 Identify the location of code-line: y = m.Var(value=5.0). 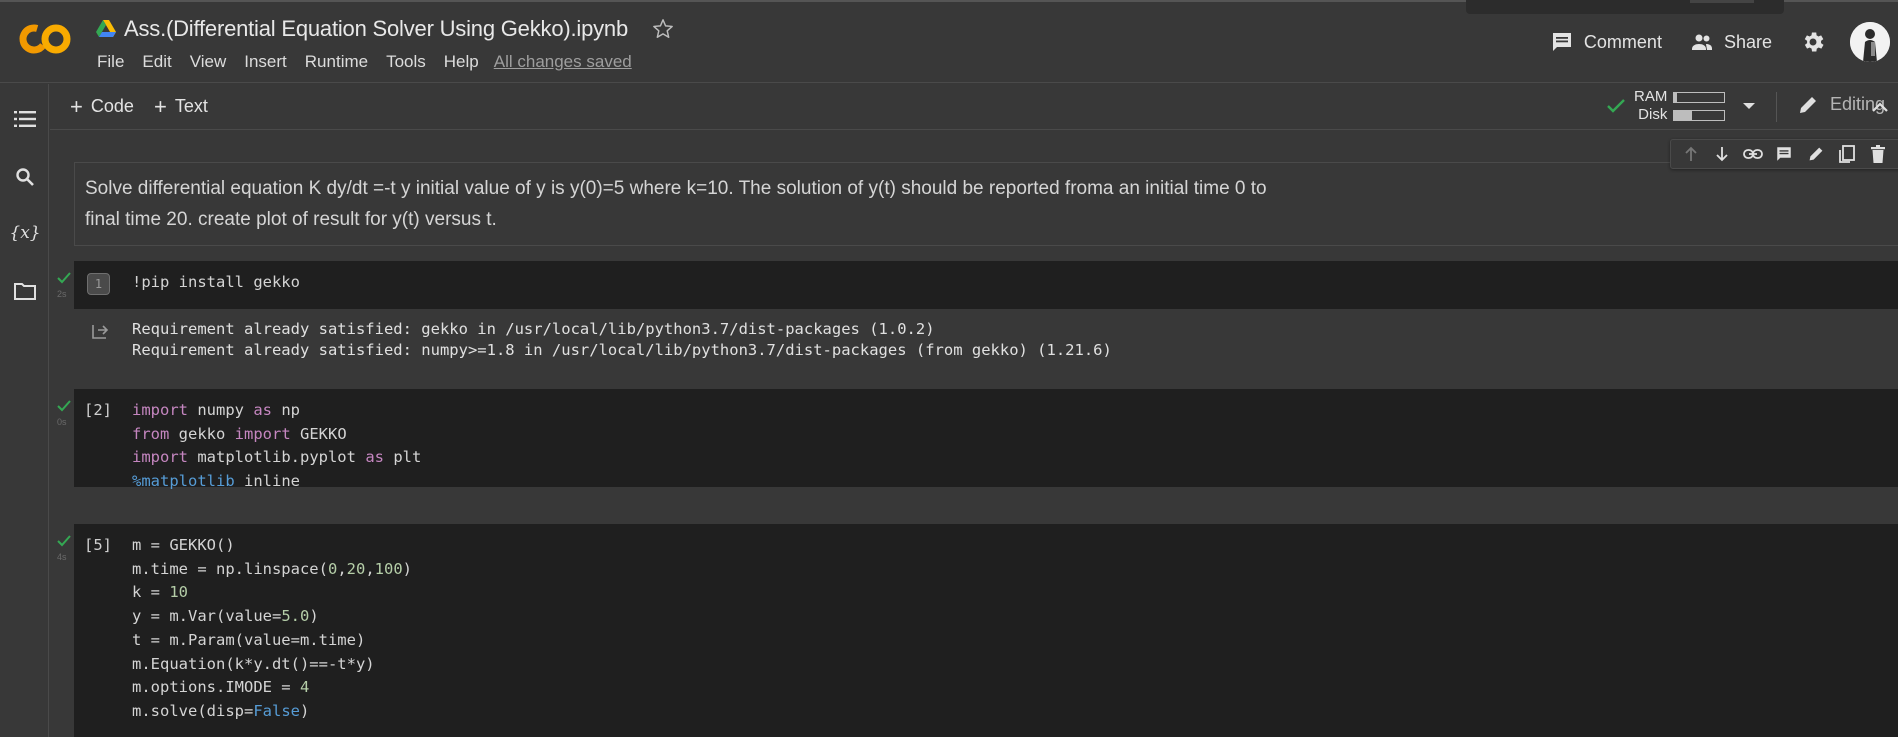
(225, 616).